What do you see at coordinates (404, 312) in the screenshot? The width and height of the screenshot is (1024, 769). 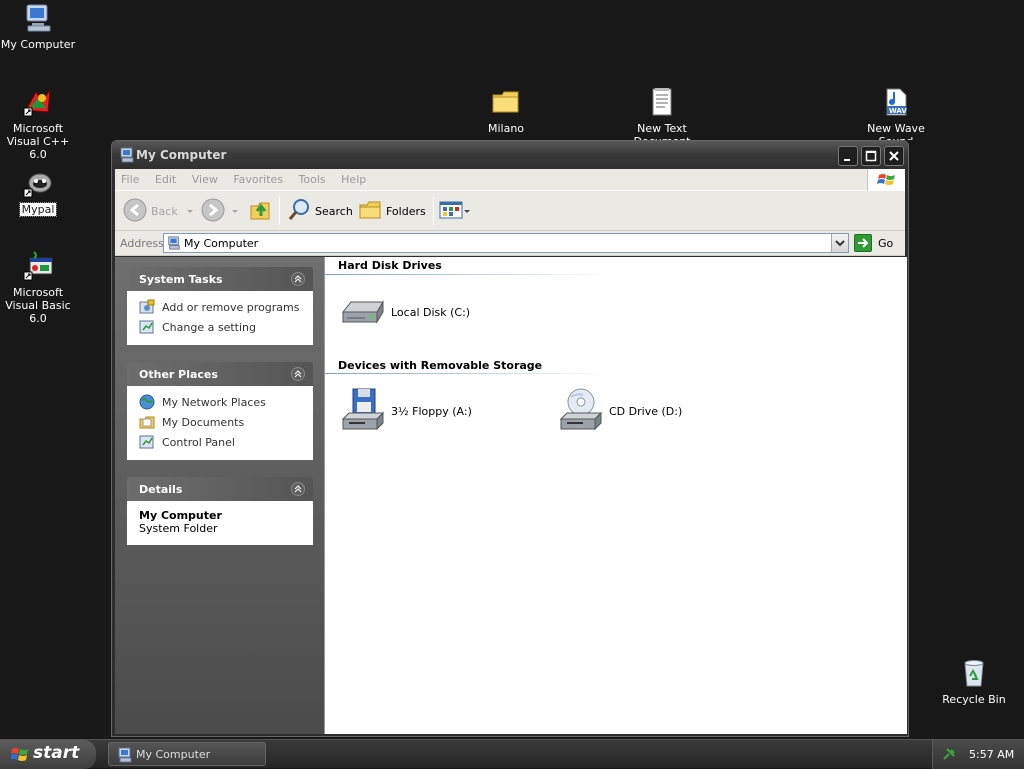 I see `local-disk-c-item: Local Disk (C:)` at bounding box center [404, 312].